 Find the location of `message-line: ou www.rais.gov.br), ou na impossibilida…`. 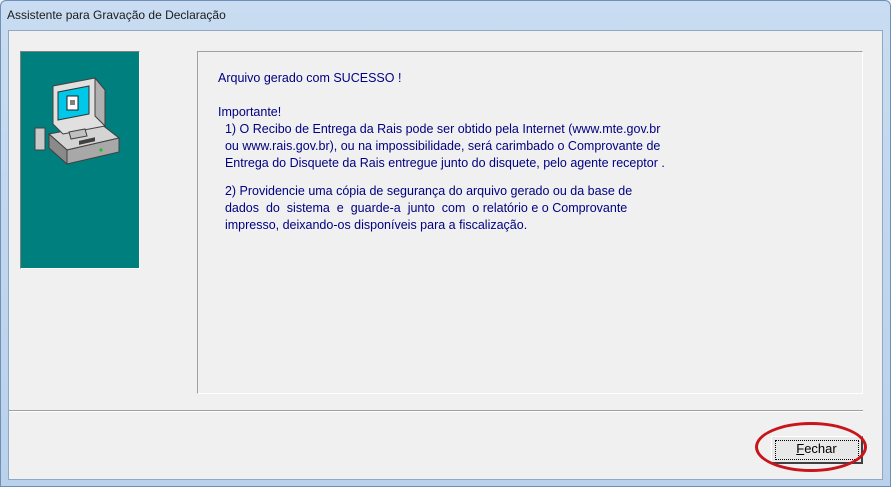

message-line: ou www.rais.gov.br), ou na impossibilida… is located at coordinates (439, 146).